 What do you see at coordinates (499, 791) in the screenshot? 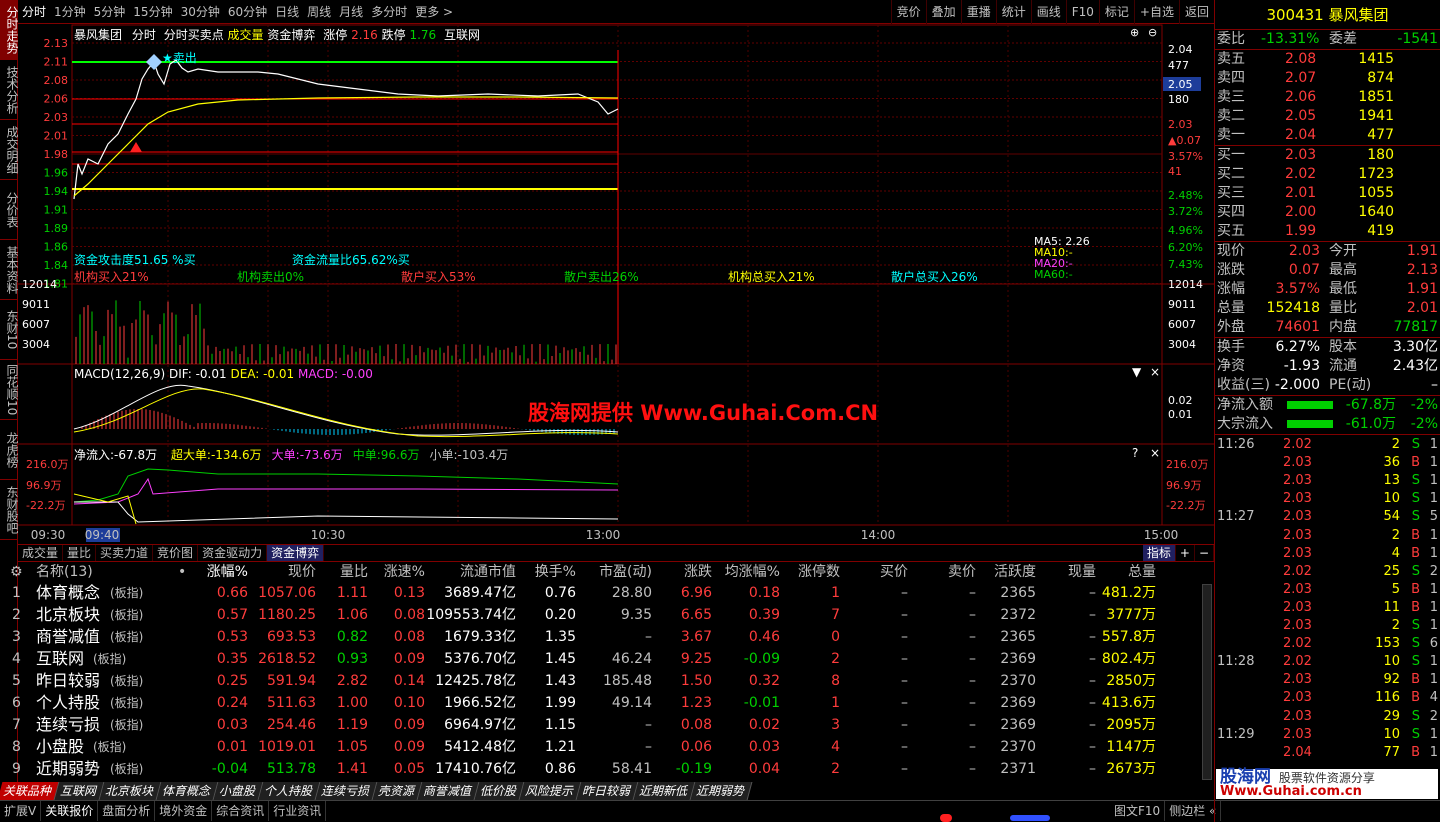
I see `sector-tab: 低价股` at bounding box center [499, 791].